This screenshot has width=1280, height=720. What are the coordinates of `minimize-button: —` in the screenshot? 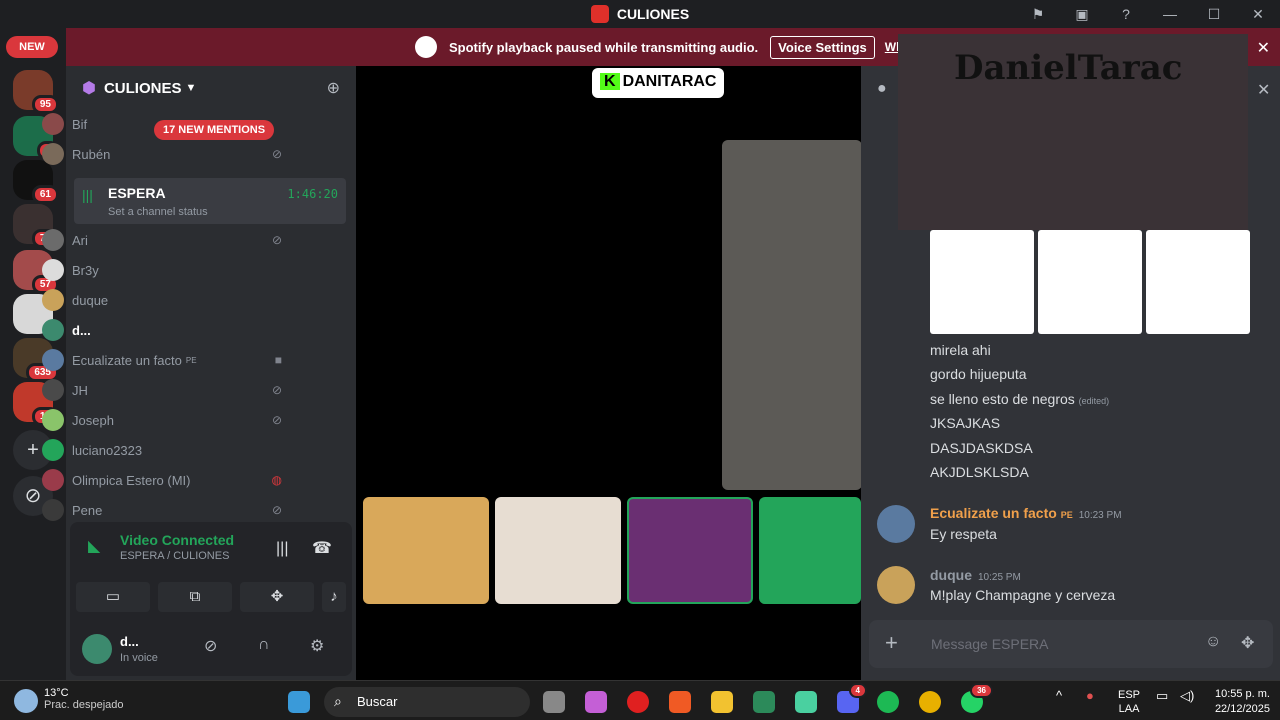 It's located at (1170, 14).